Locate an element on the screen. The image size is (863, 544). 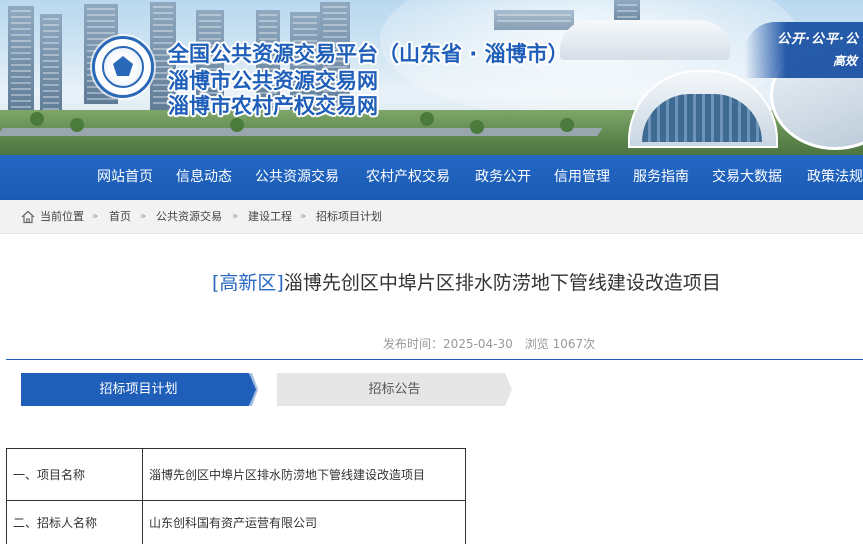
tab-bid-announcement: 招标公告 is located at coordinates (394, 389).